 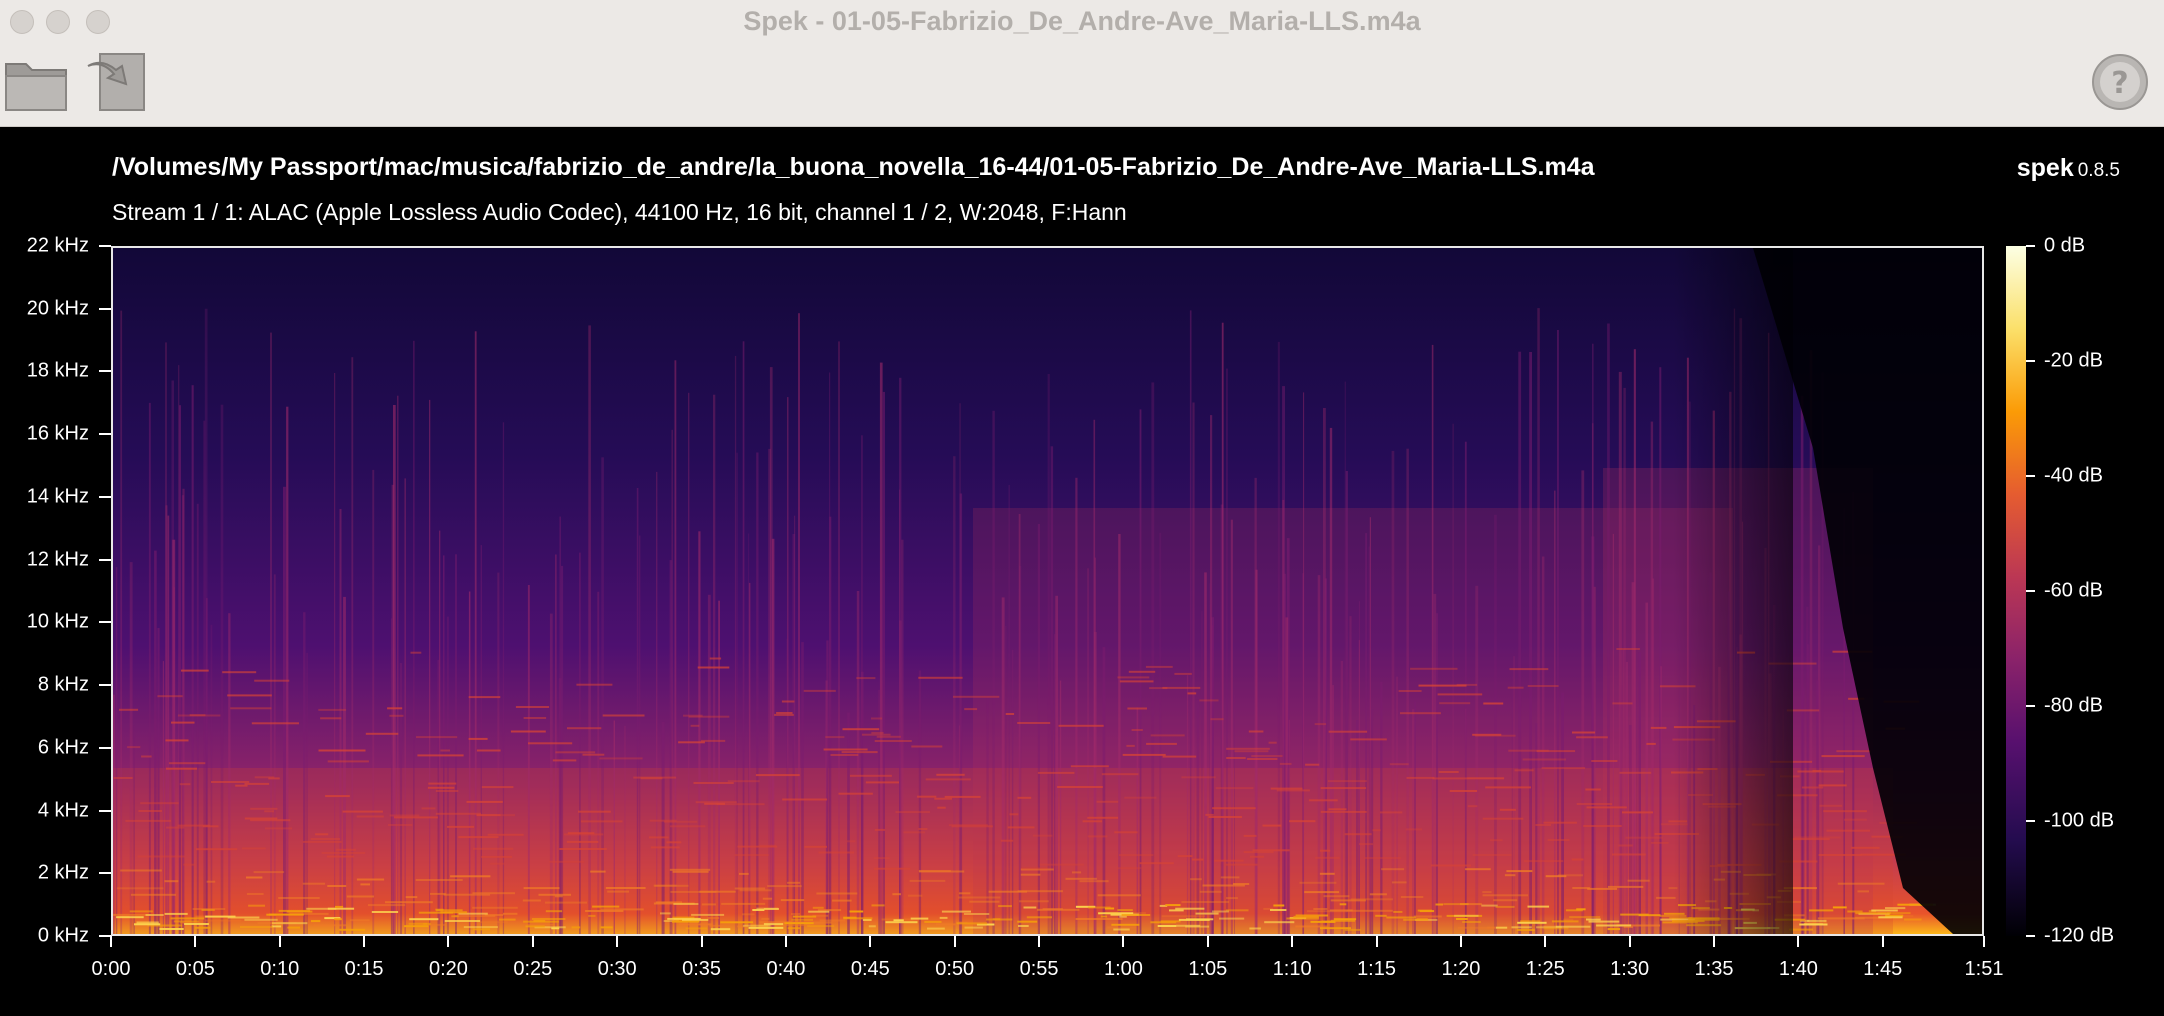 I want to click on x-tick-label: 1:35, so click(x=1714, y=969).